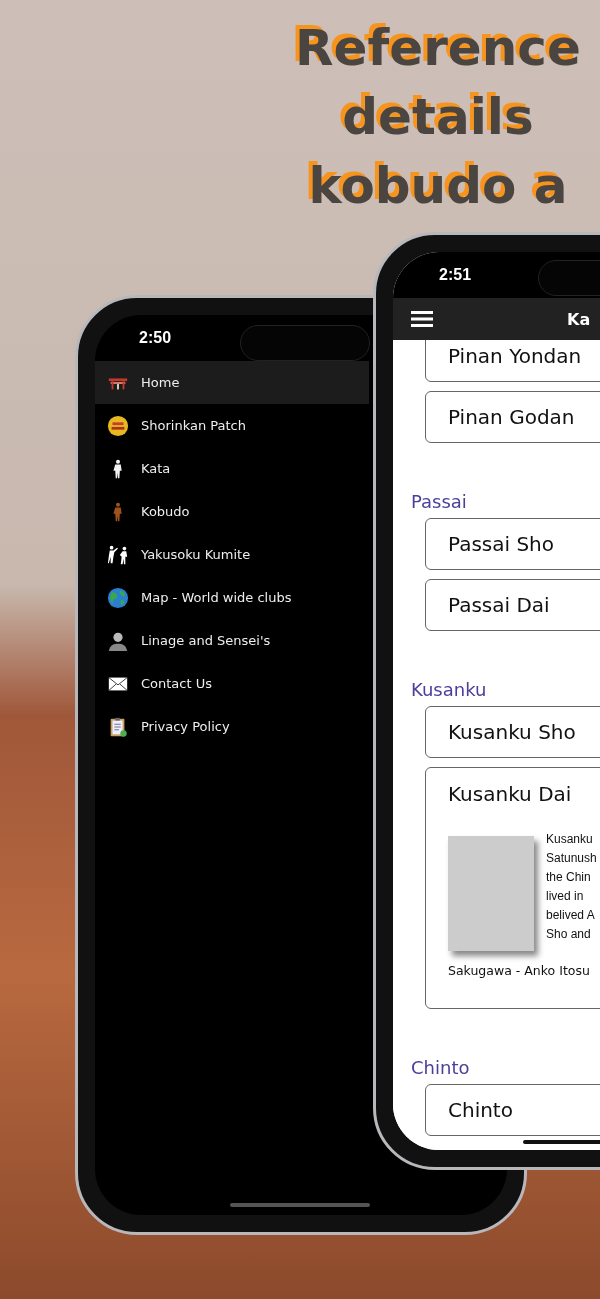 Image resolution: width=600 pixels, height=1299 pixels. I want to click on globe-icon, so click(118, 597).